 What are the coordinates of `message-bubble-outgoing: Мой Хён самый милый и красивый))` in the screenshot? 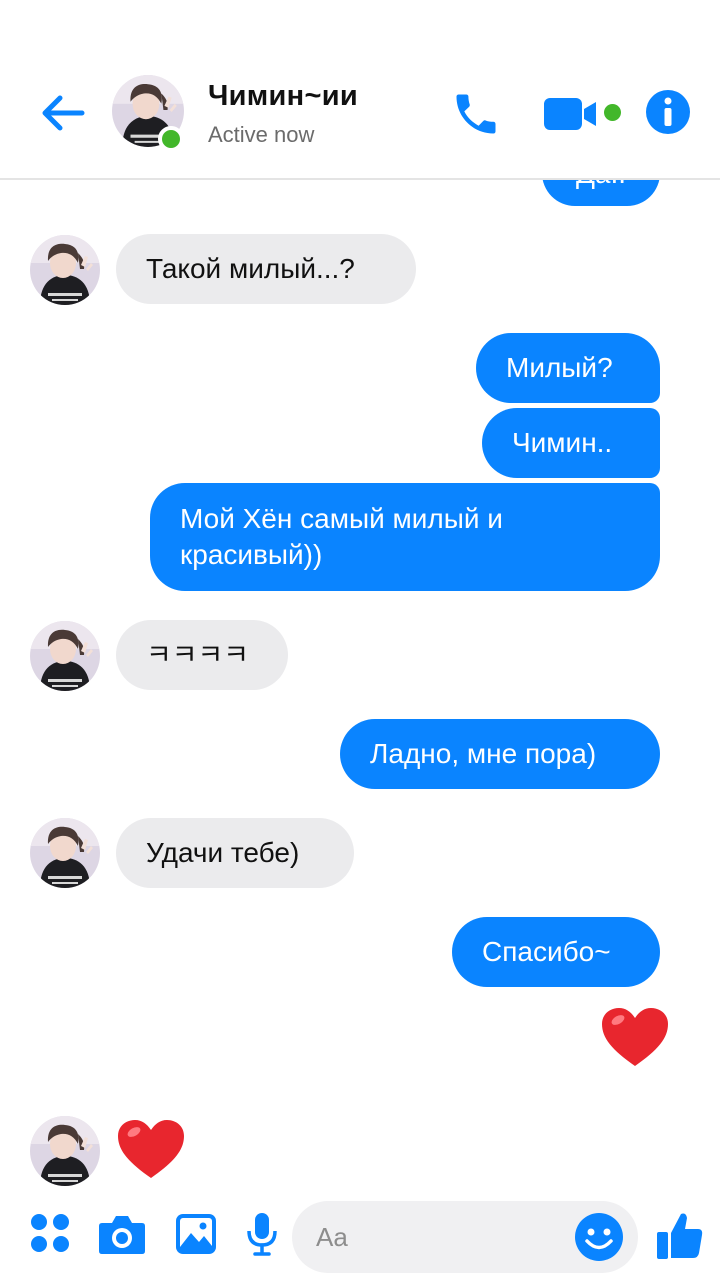 It's located at (405, 537).